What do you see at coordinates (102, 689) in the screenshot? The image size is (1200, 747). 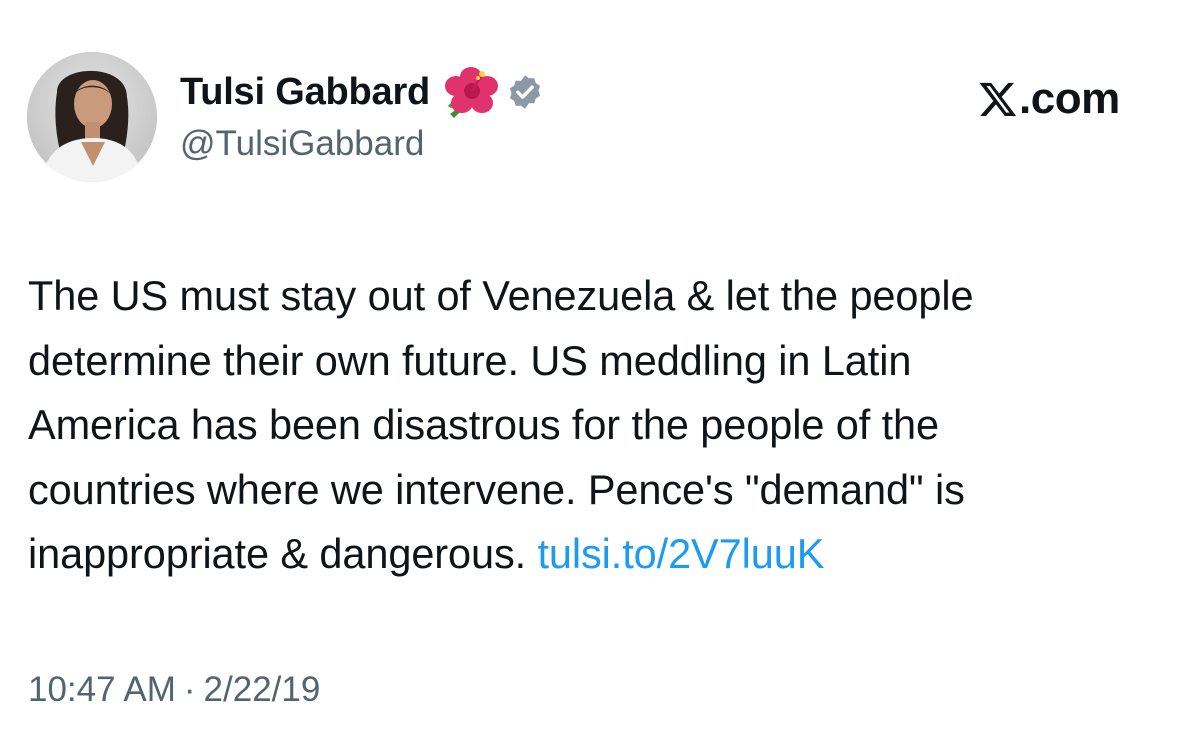 I see `tweet-time: 10:47 AM` at bounding box center [102, 689].